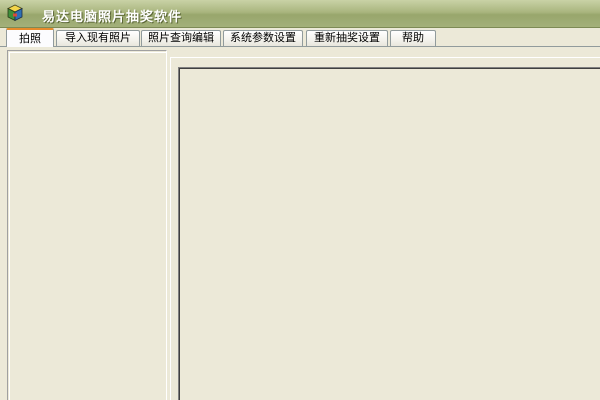 This screenshot has height=400, width=600. I want to click on window-title: 易达电脑照片抽奖软件, so click(112, 17).